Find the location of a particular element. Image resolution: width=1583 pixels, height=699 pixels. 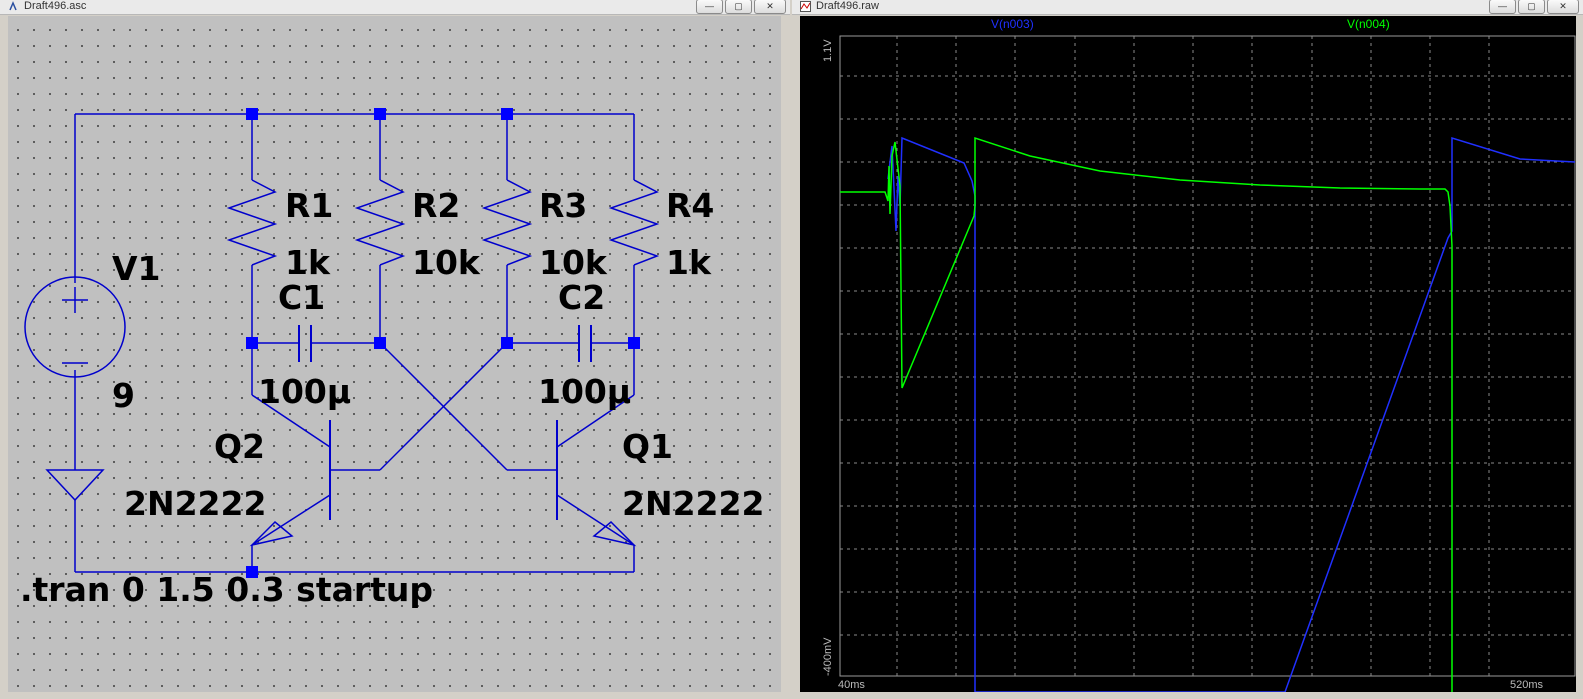

q1-model-label: 2N2222 is located at coordinates (693, 503).